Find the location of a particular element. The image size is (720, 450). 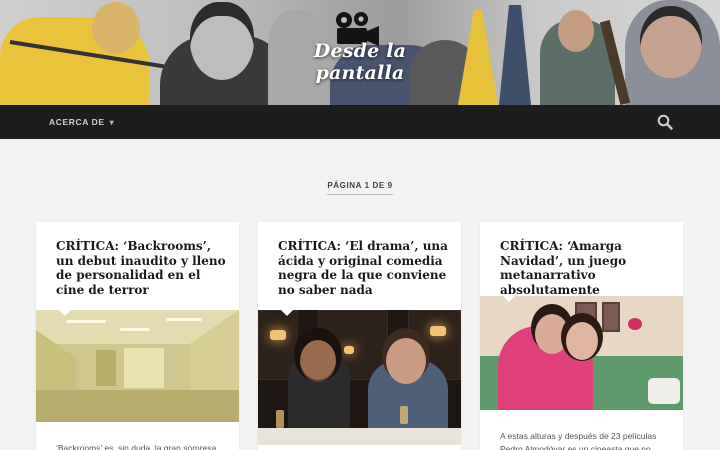

nav-item-about: ACERCA DE ▾ is located at coordinates (81, 122).